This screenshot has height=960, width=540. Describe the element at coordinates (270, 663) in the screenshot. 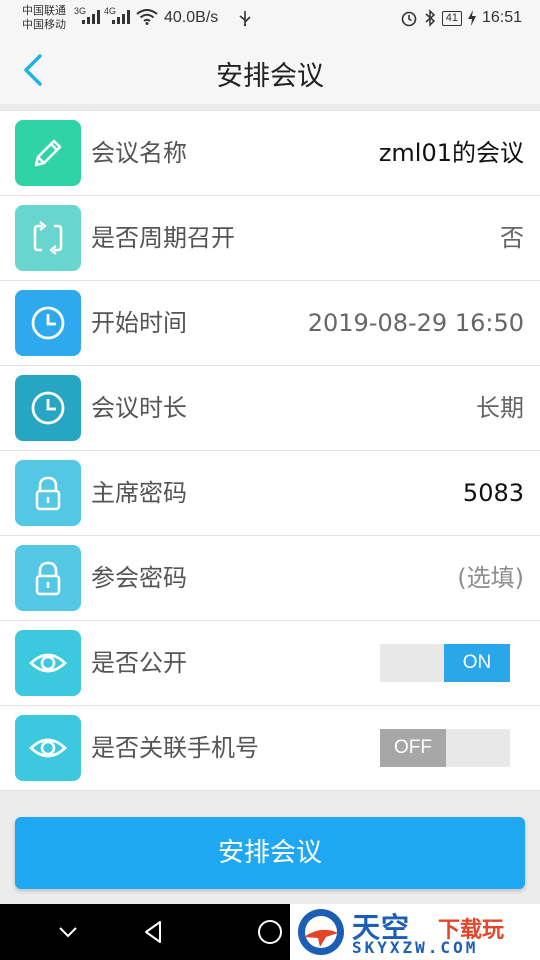

I see `row-public: 是否公开 ON` at that location.